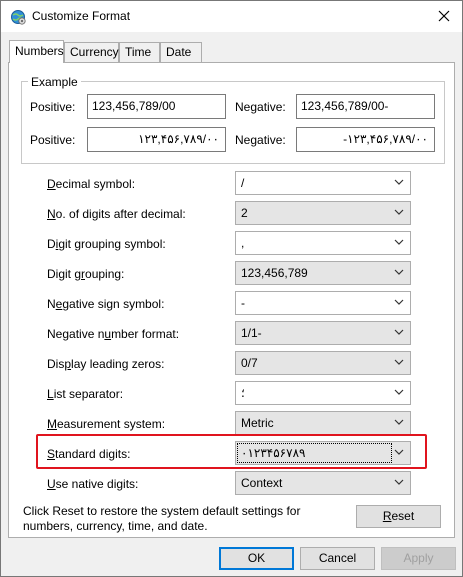 Image resolution: width=463 pixels, height=577 pixels. I want to click on standard-digits-label: Standard digits:, so click(88, 454).